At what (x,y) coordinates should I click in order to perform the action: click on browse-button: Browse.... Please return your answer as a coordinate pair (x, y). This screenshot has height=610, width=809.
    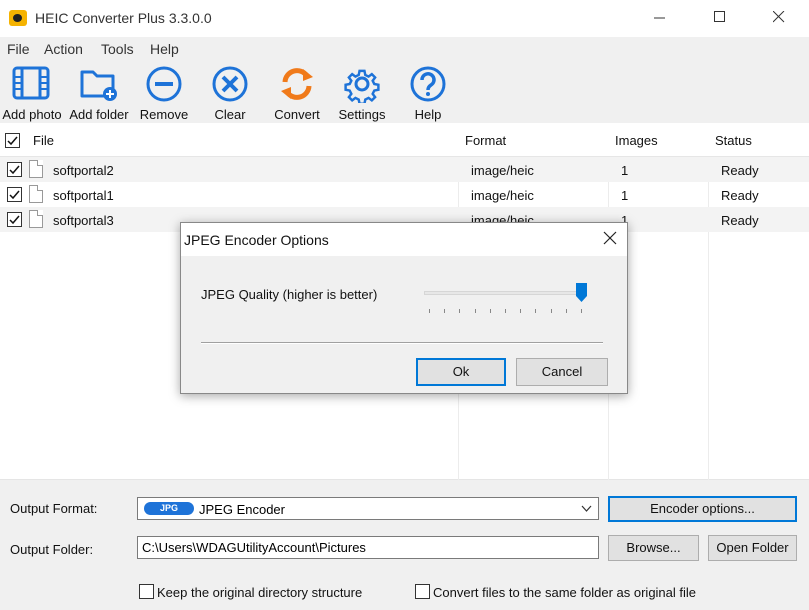
    Looking at the image, I should click on (653, 548).